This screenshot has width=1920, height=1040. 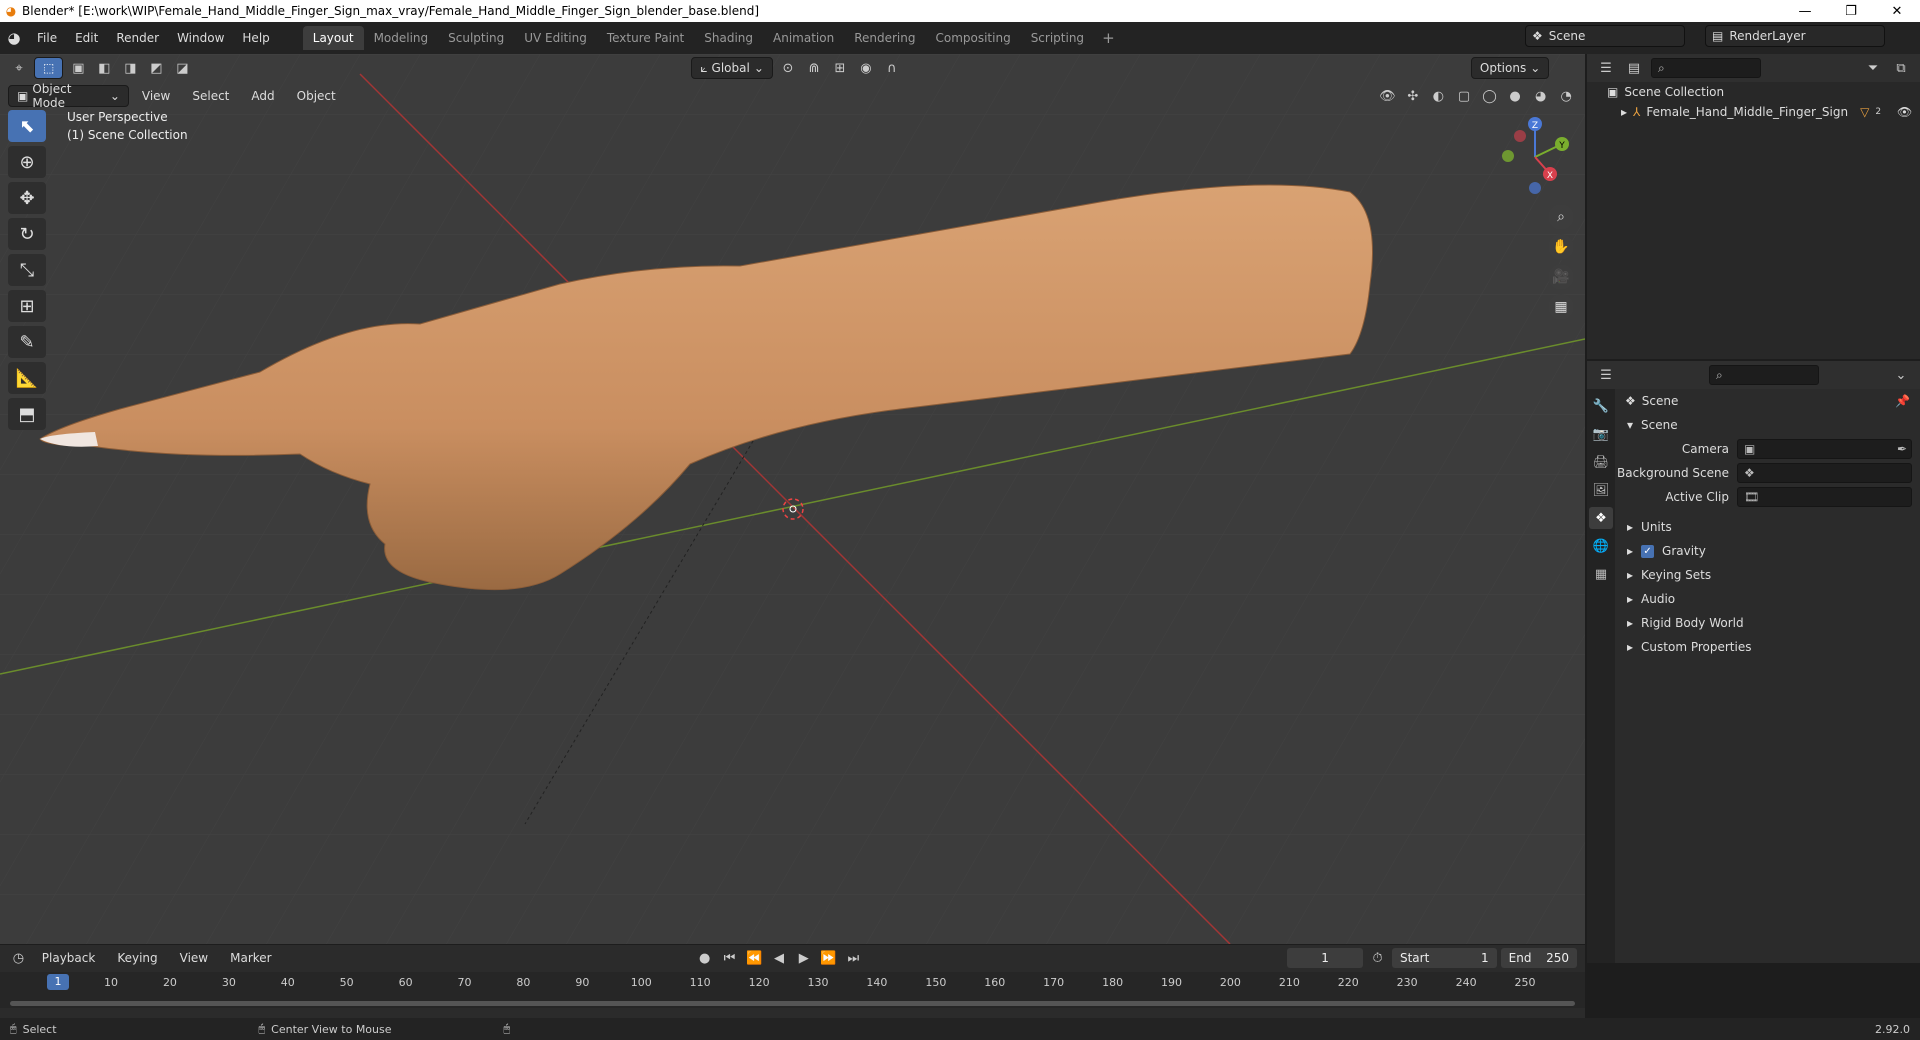 What do you see at coordinates (1510, 68) in the screenshot?
I see `options-dropdown: Options ⌄` at bounding box center [1510, 68].